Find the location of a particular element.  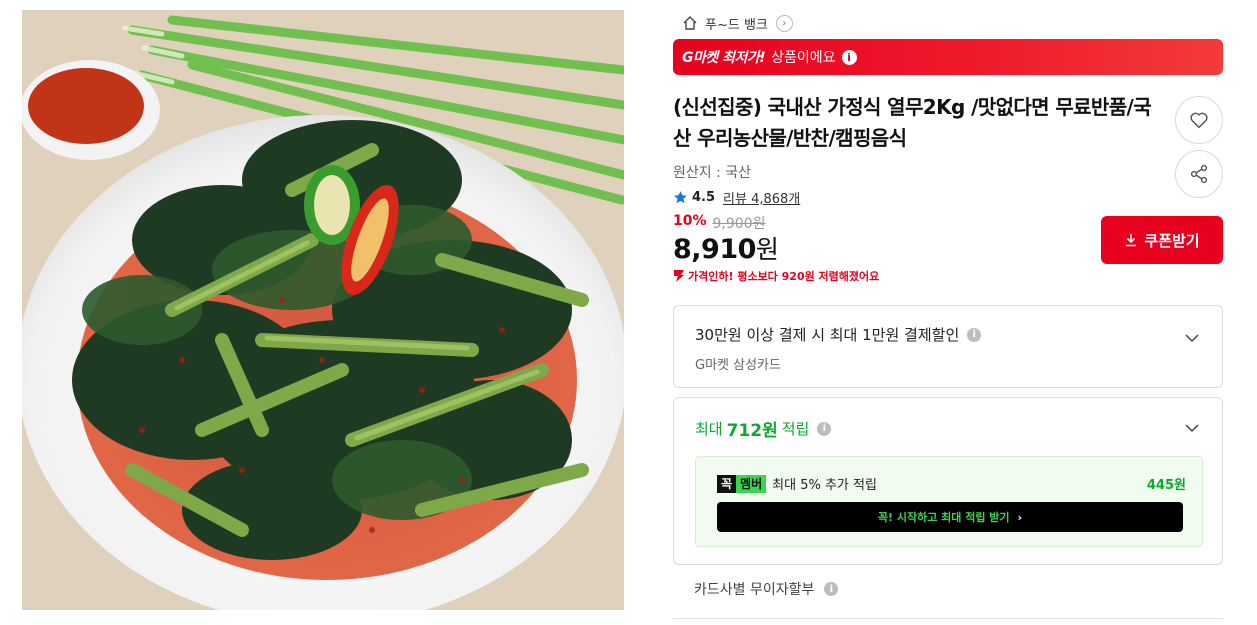

sale-price-value: 8,910 is located at coordinates (714, 249).